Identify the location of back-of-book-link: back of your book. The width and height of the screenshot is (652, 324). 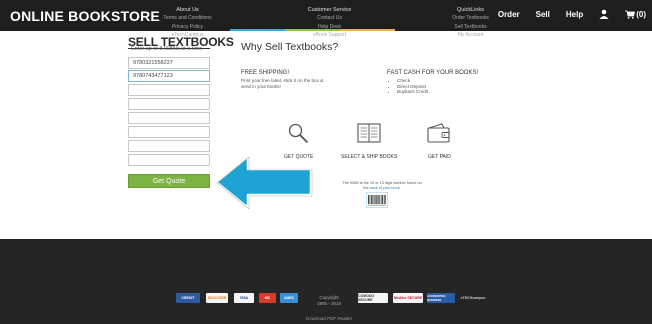
(385, 188).